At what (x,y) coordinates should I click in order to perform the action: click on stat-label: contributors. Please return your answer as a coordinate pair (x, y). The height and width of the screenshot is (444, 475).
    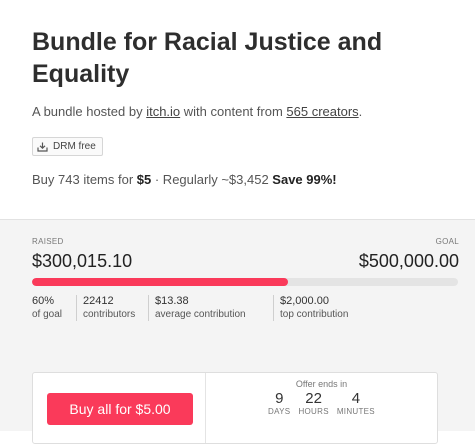
    Looking at the image, I should click on (109, 314).